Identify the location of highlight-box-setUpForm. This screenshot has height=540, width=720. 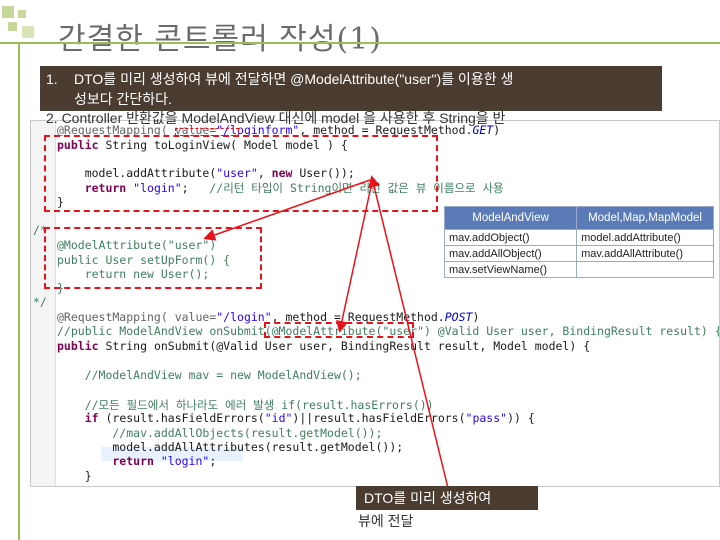
(153, 258).